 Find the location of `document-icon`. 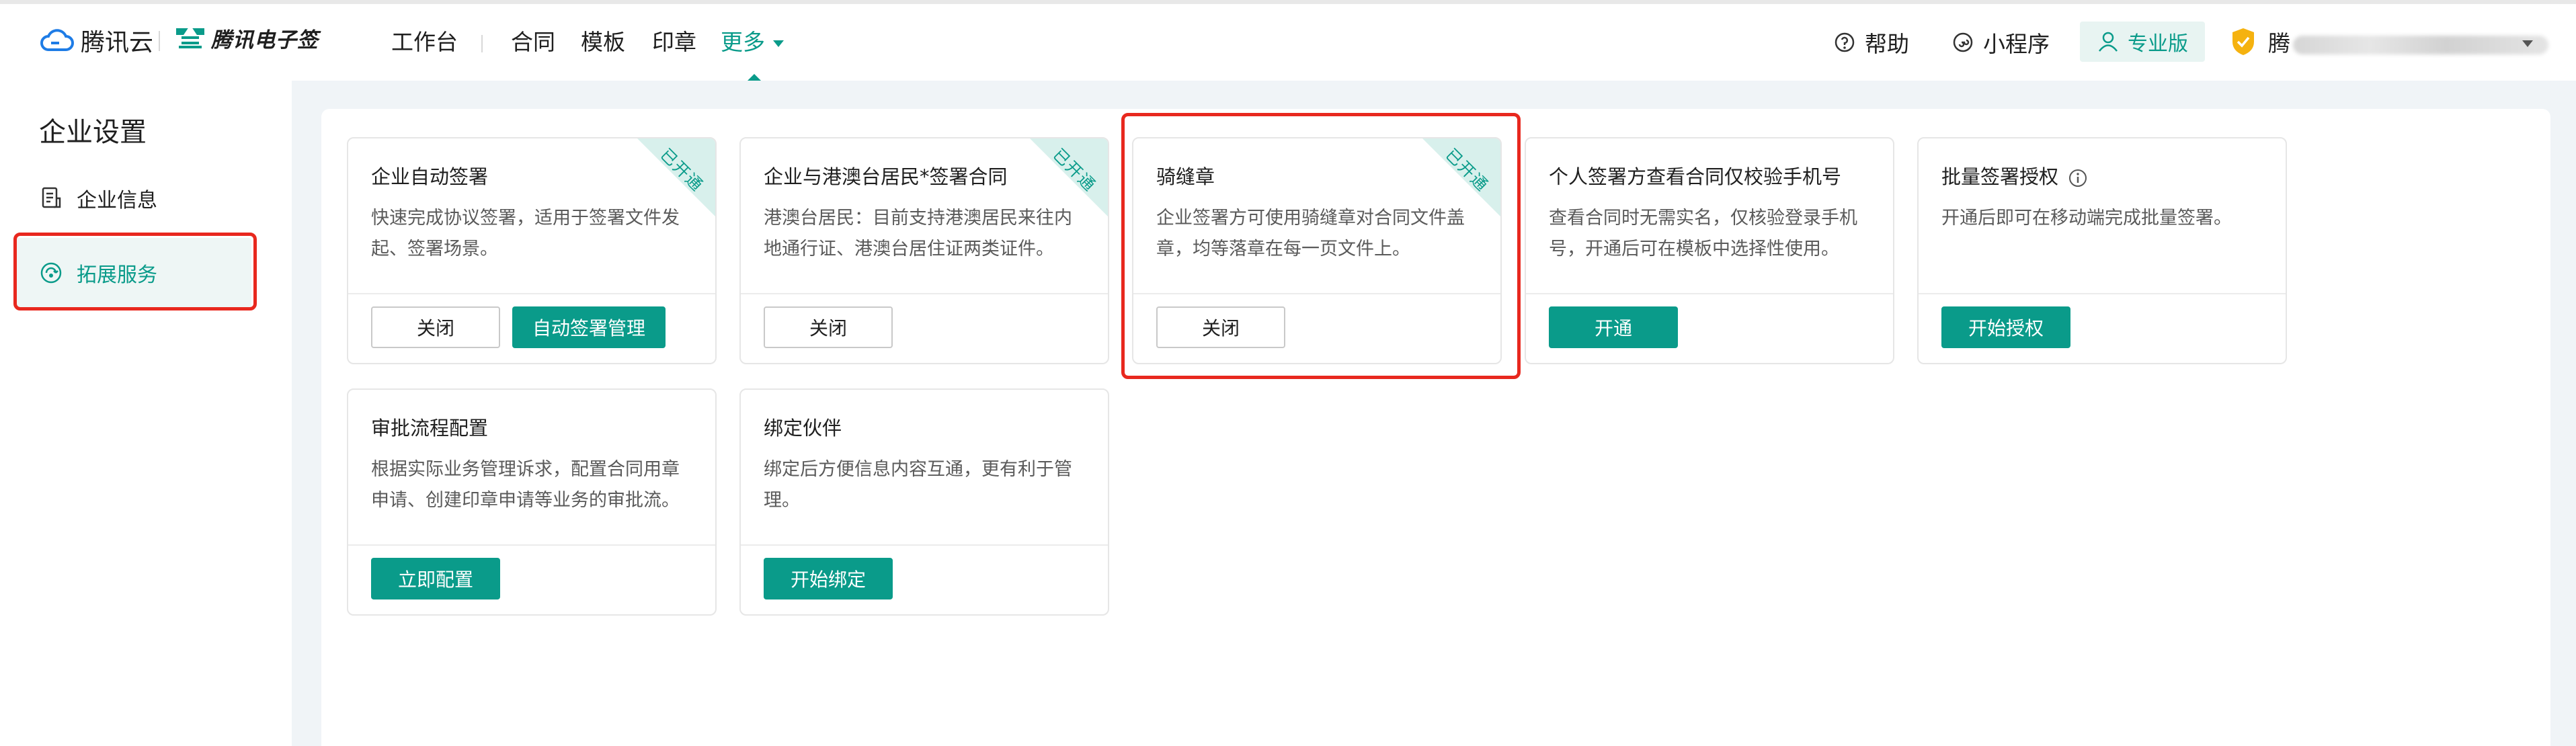

document-icon is located at coordinates (51, 197).